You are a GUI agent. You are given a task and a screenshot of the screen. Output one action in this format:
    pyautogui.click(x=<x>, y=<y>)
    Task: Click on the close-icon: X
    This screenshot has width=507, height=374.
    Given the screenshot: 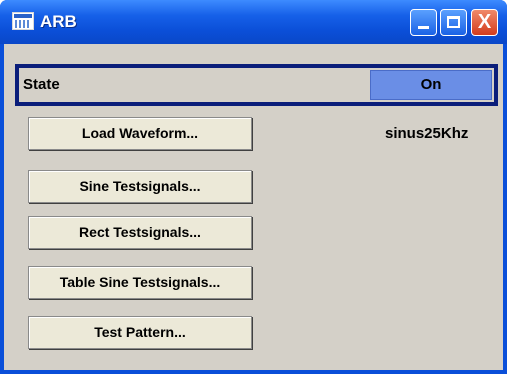 What is the action you would take?
    pyautogui.click(x=484, y=22)
    